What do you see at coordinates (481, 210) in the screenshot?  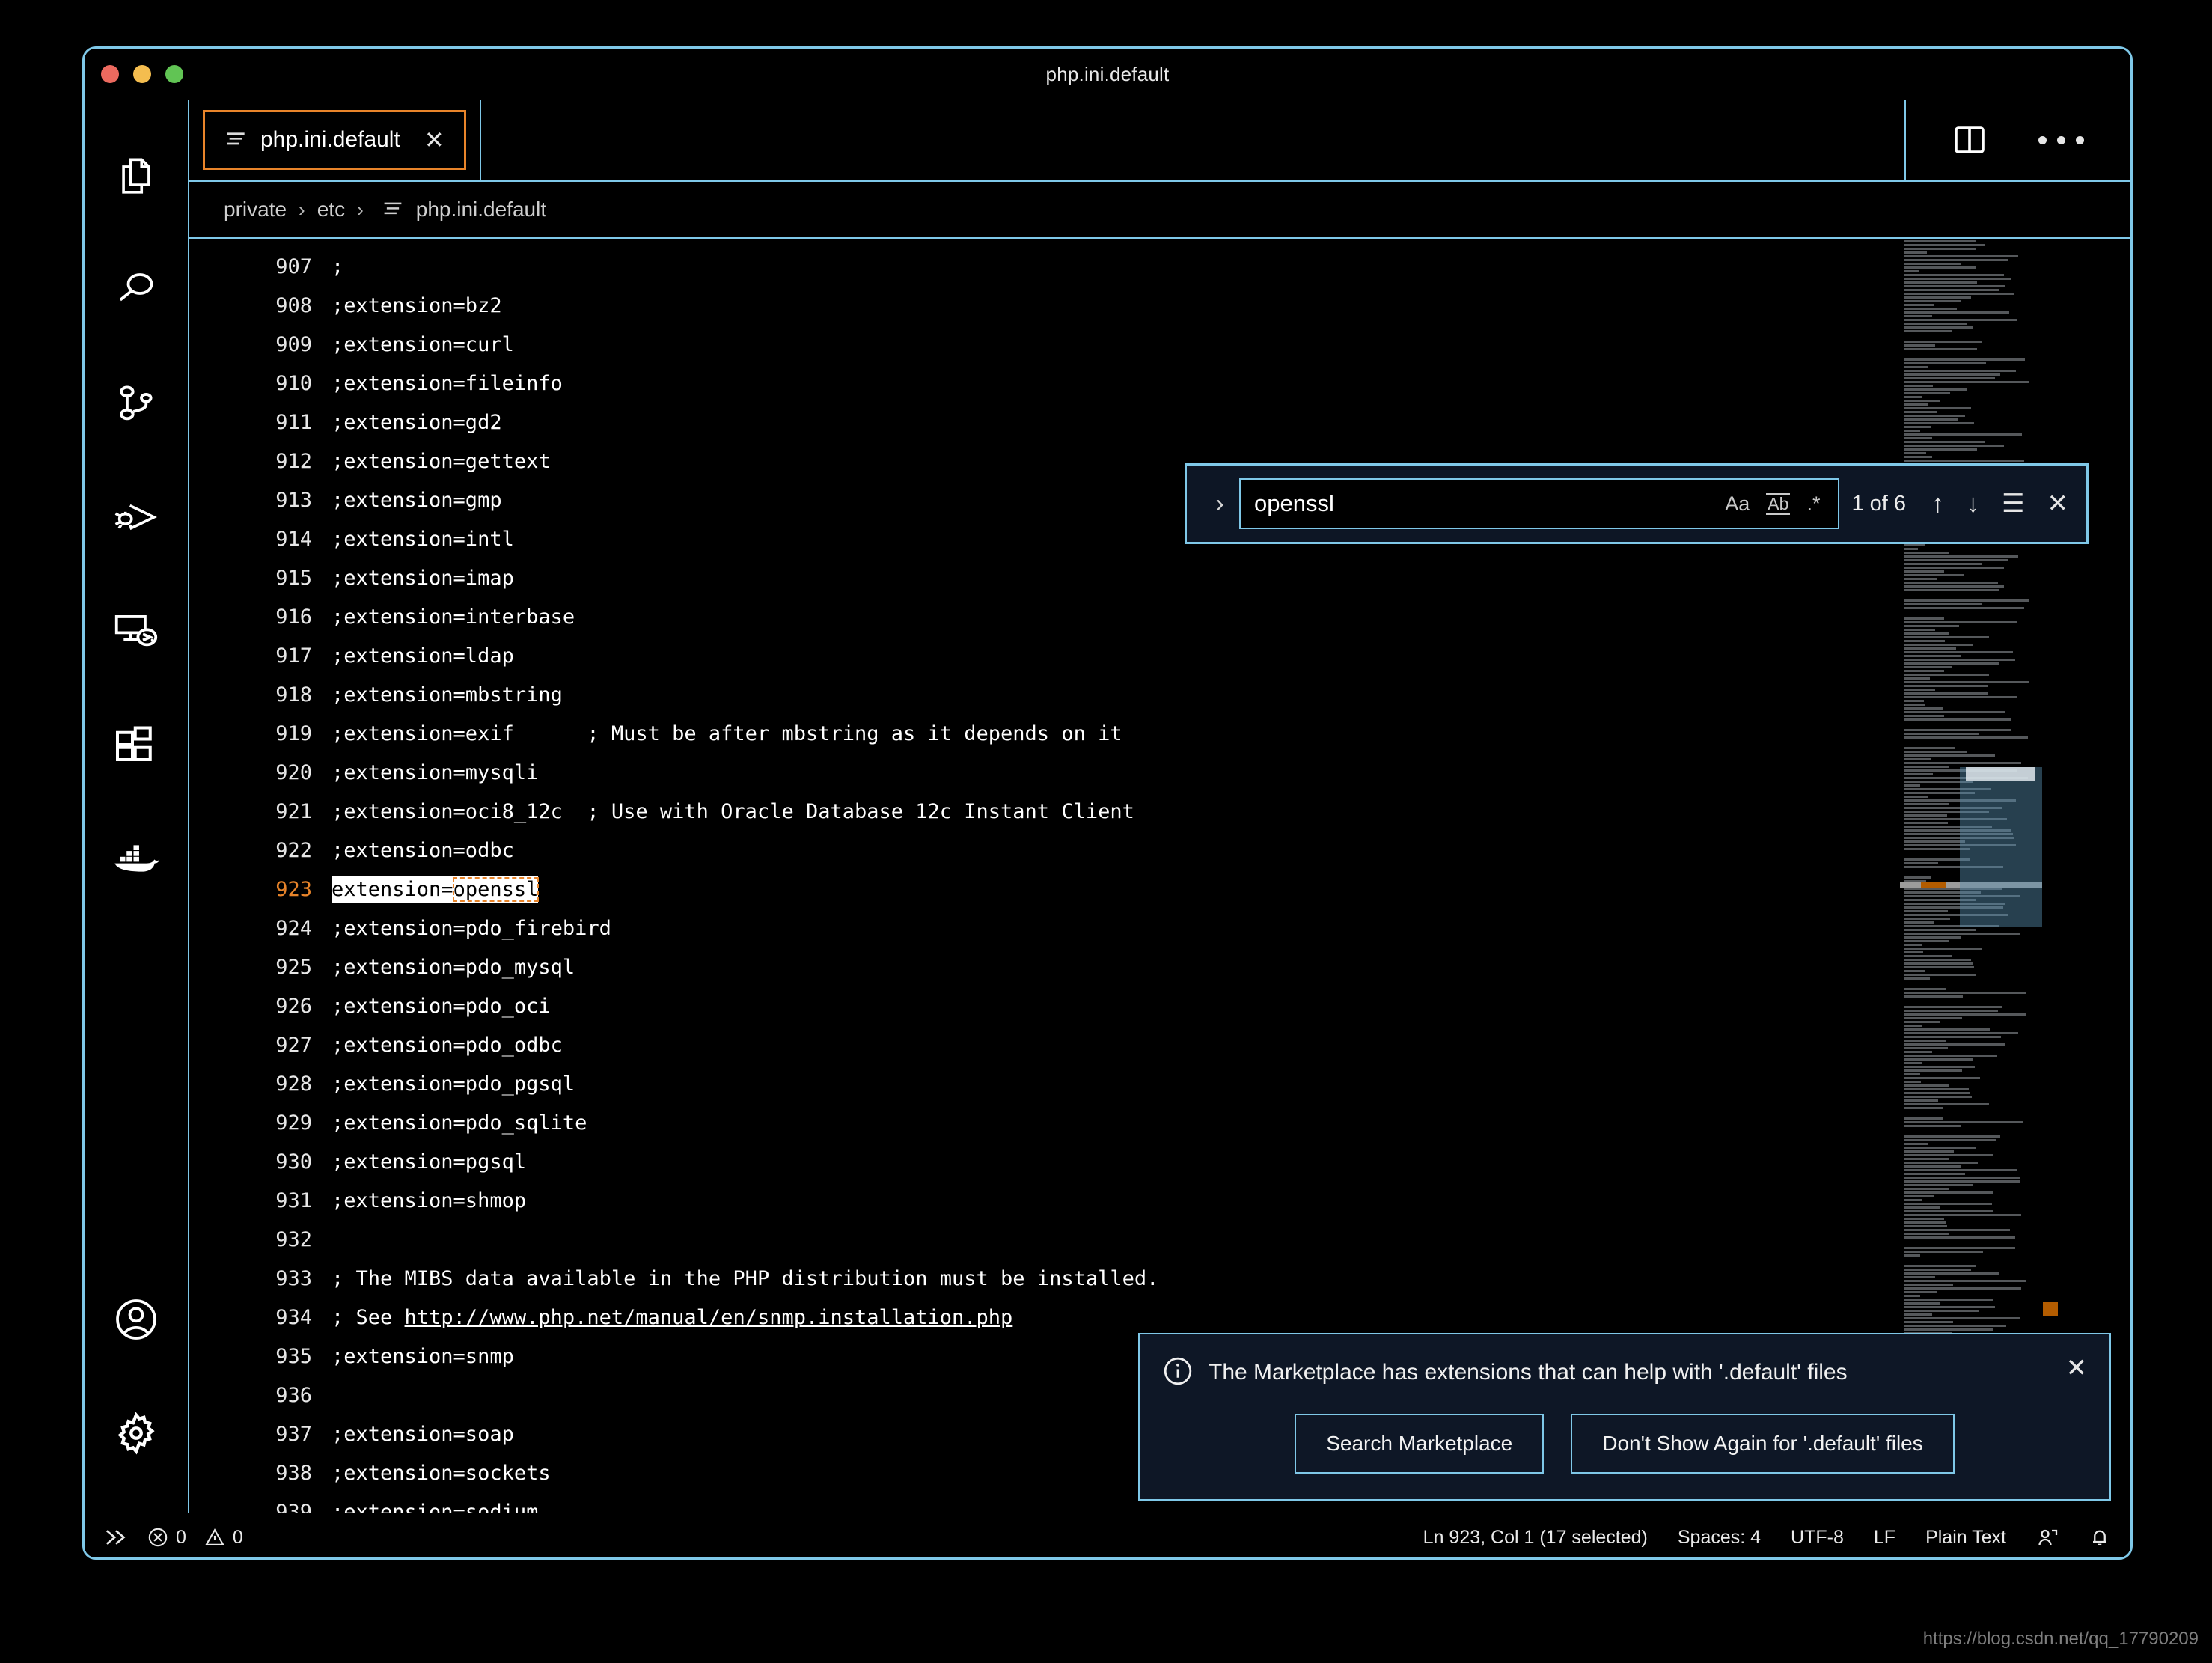 I see `breadcrumb-item-file: php.ini.default` at bounding box center [481, 210].